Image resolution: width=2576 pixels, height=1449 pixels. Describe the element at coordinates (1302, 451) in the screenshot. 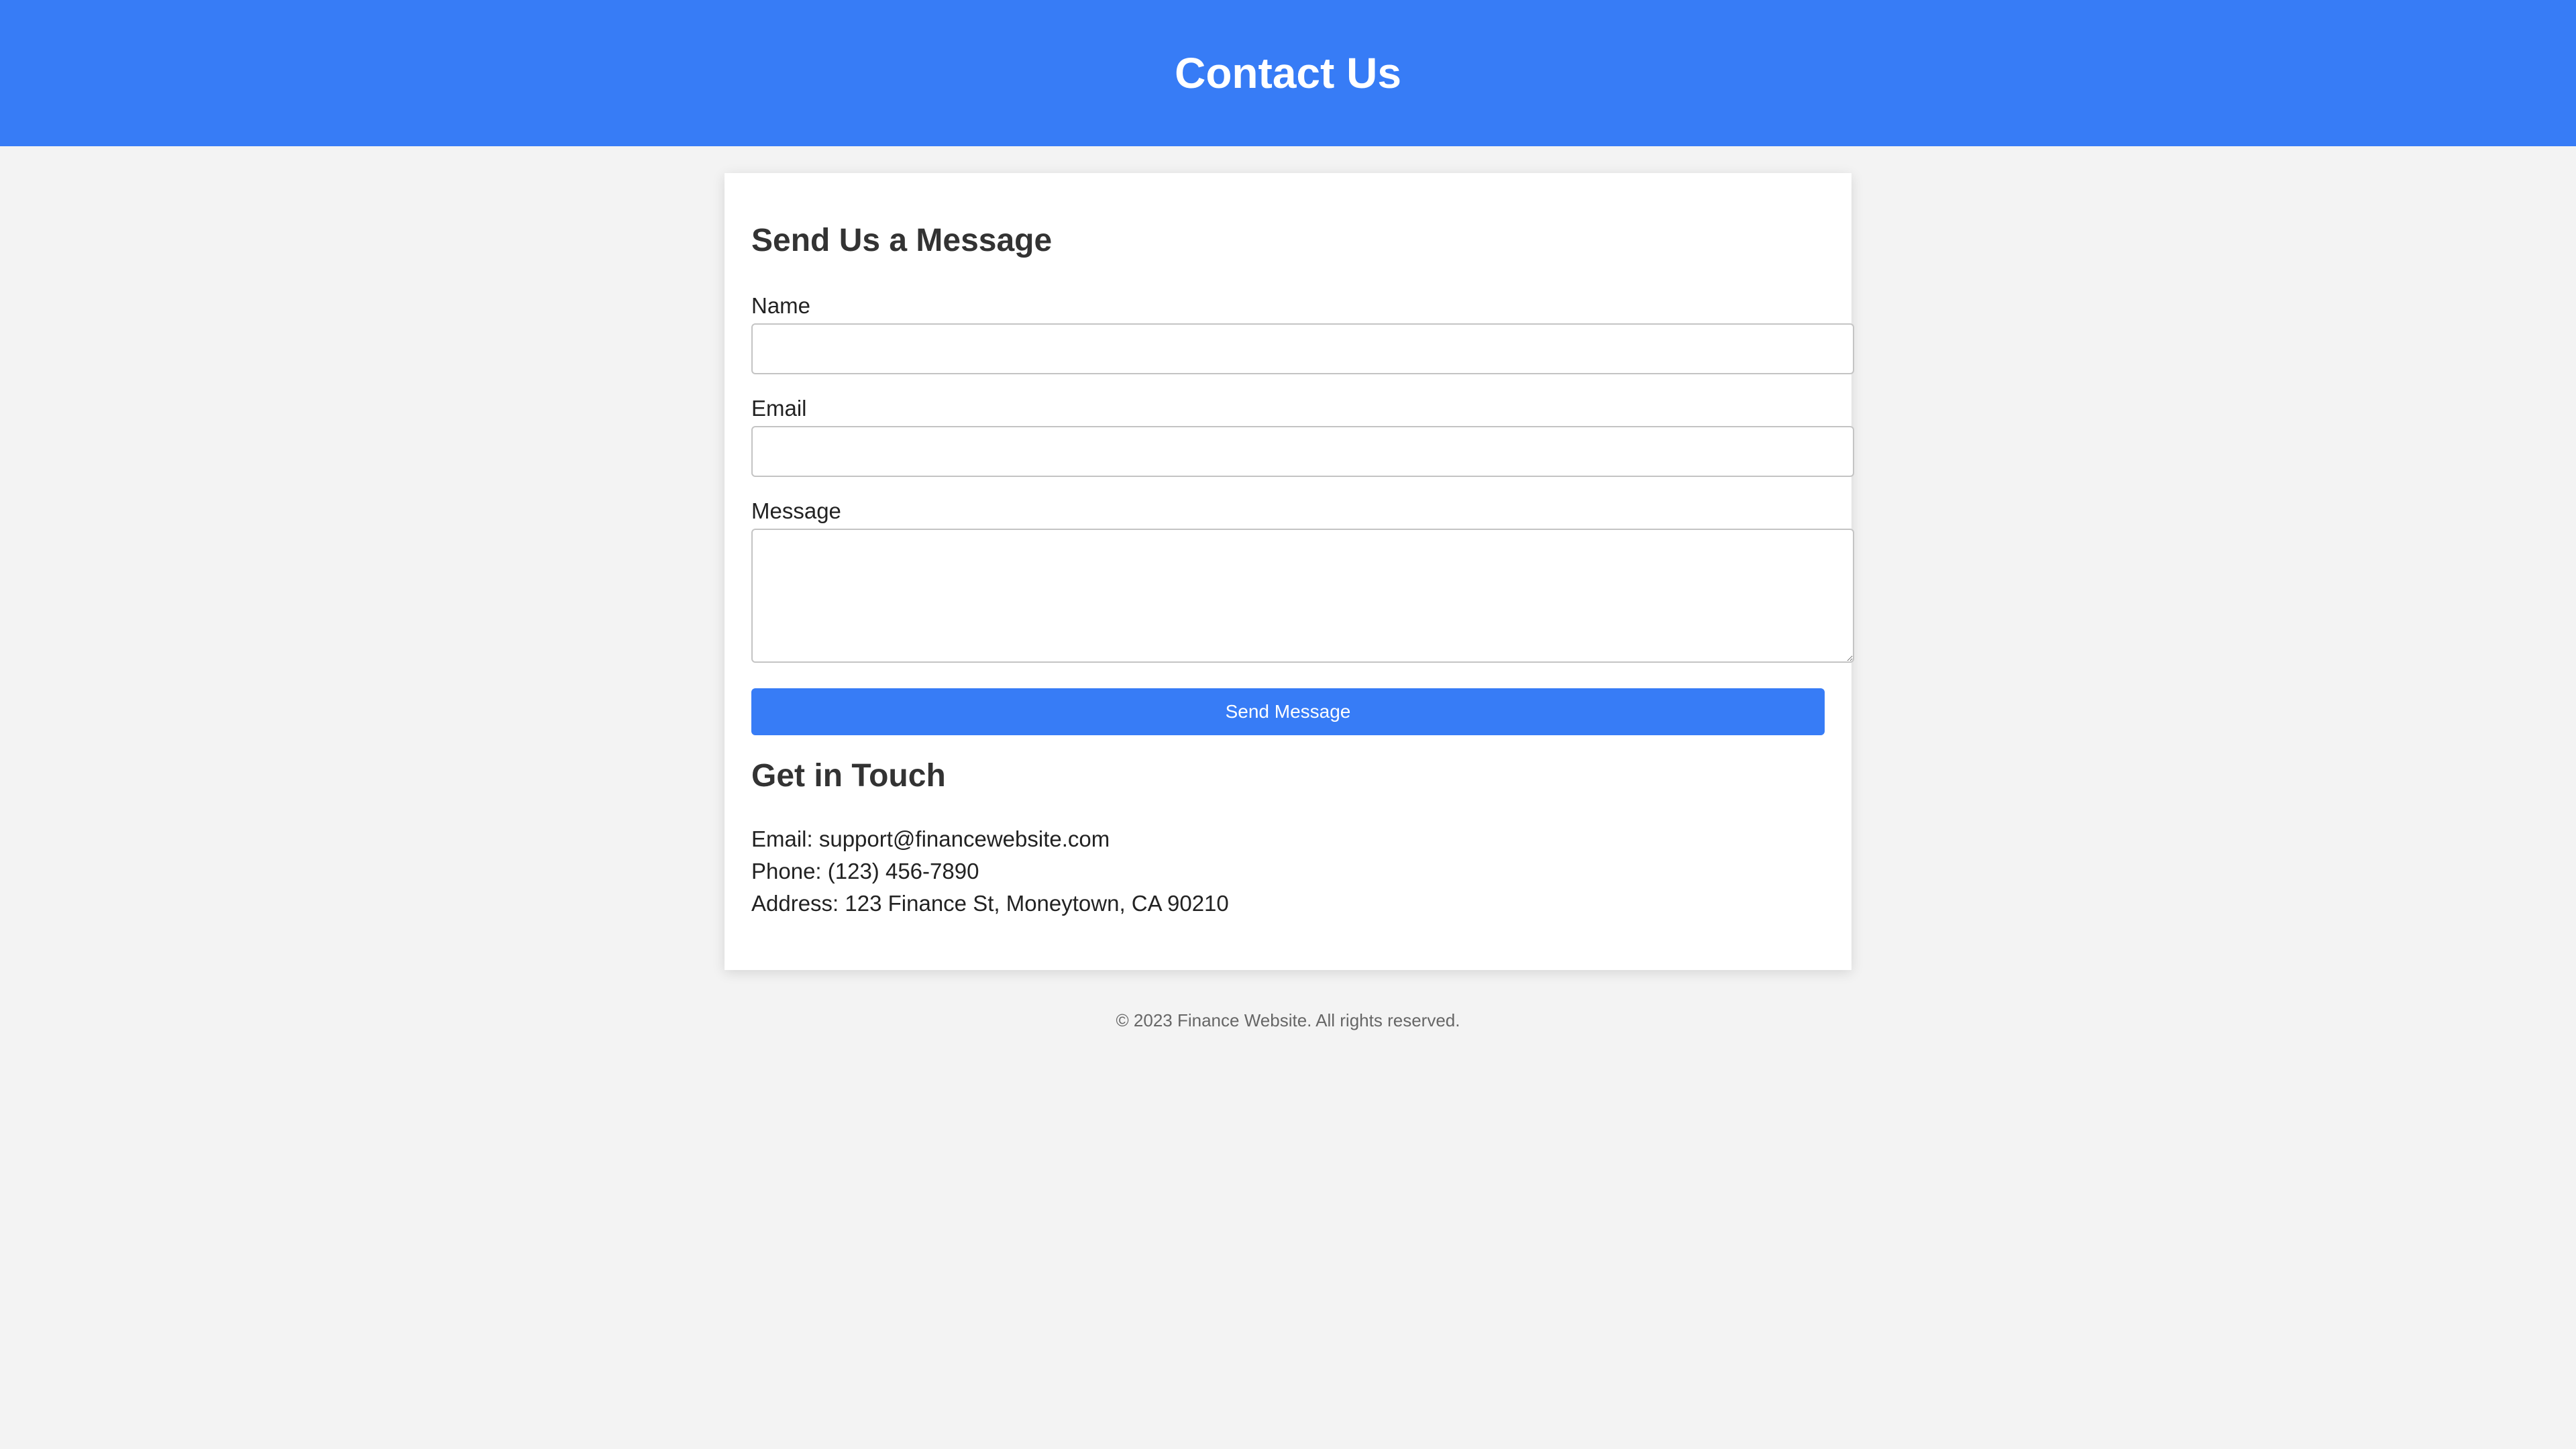

I see `email-field` at that location.